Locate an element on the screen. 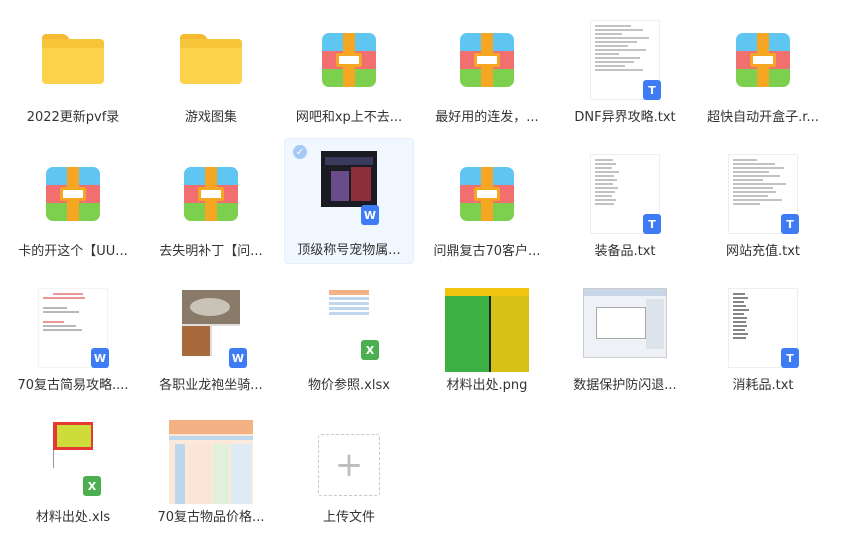 The width and height of the screenshot is (854, 555). file-tile: X 物价参照.xlsx is located at coordinates (349, 341).